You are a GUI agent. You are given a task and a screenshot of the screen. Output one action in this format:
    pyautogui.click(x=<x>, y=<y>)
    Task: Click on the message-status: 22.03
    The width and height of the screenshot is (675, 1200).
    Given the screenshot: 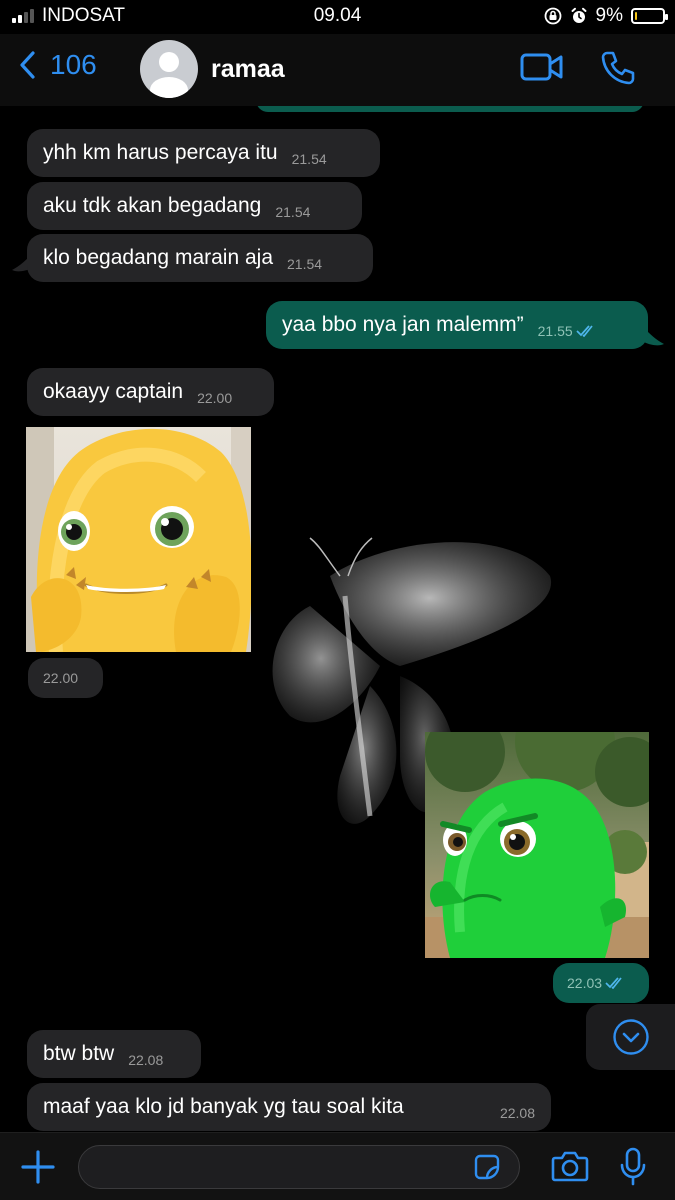 What is the action you would take?
    pyautogui.click(x=596, y=983)
    